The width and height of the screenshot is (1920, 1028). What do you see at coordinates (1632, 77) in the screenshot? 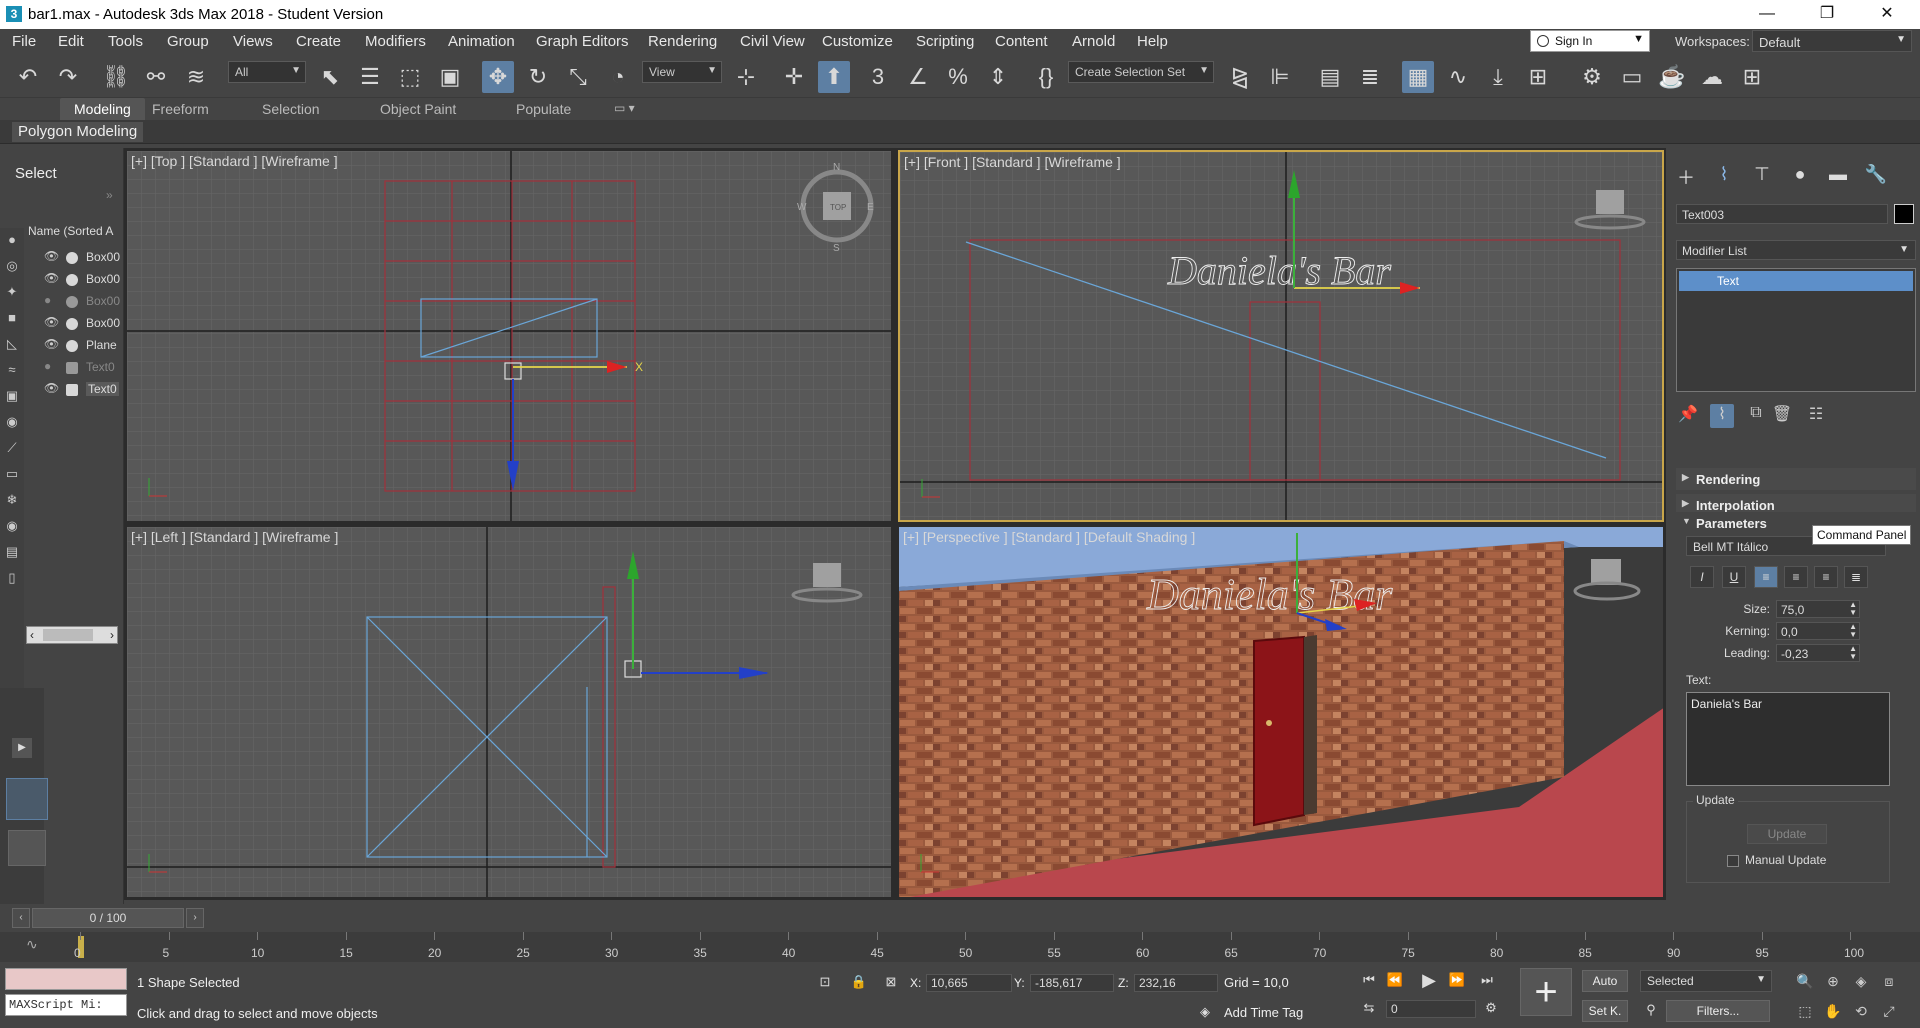
I see `rendered-frame-window-icon: ▭` at bounding box center [1632, 77].